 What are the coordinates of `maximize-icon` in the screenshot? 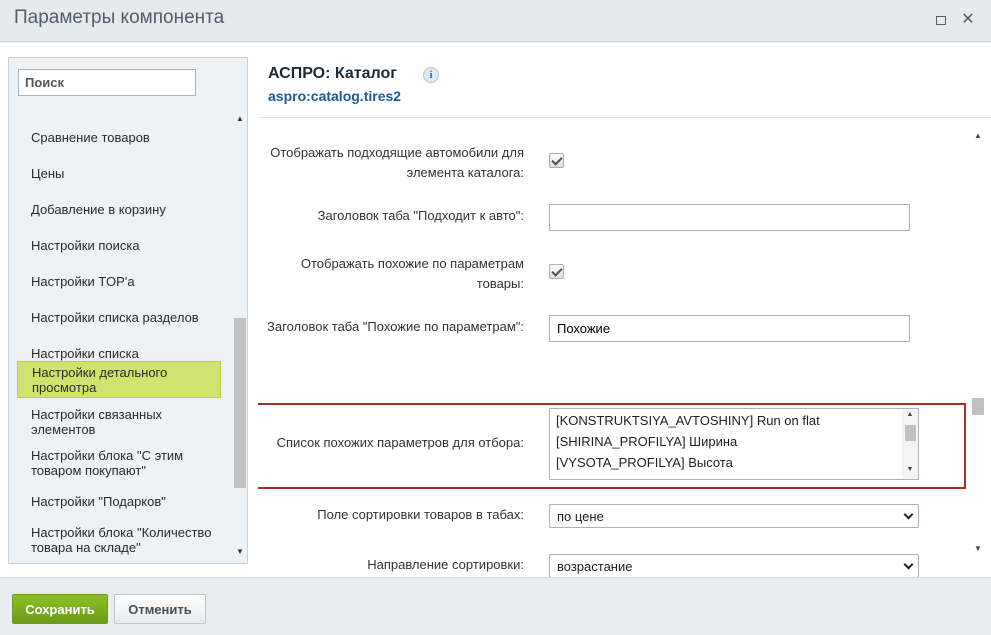 It's located at (941, 20).